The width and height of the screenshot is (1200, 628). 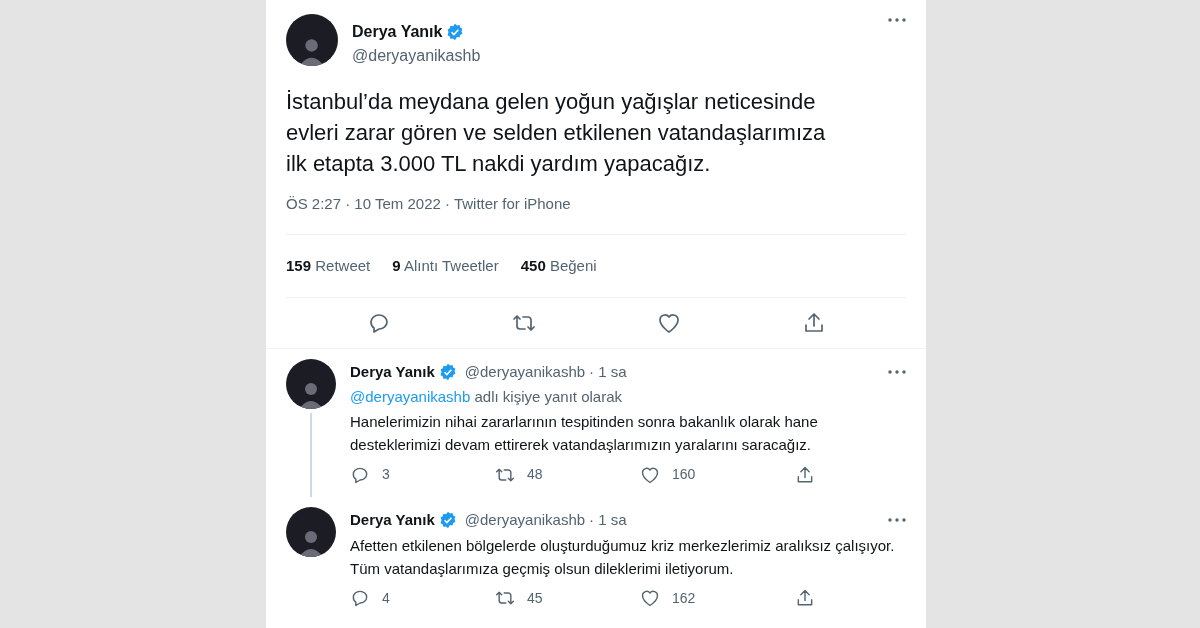 What do you see at coordinates (487, 396) in the screenshot?
I see `reply-context: @deryayanikashb adlı kişiye yanıt olarak` at bounding box center [487, 396].